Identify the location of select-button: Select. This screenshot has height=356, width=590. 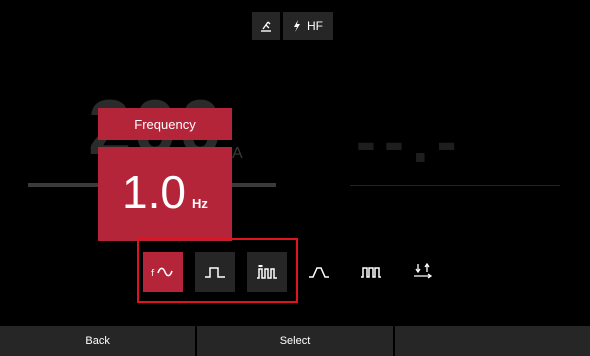
(295, 341).